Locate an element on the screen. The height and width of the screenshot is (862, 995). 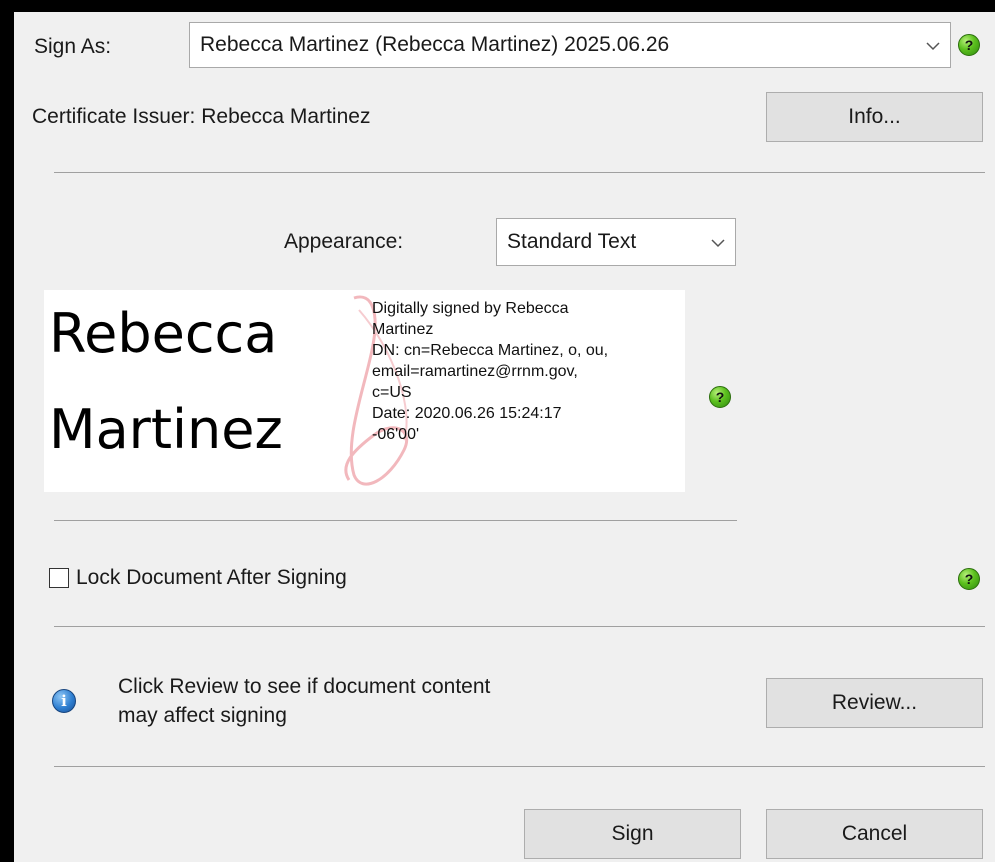
signature-name-line2: Martinez is located at coordinates (166, 429).